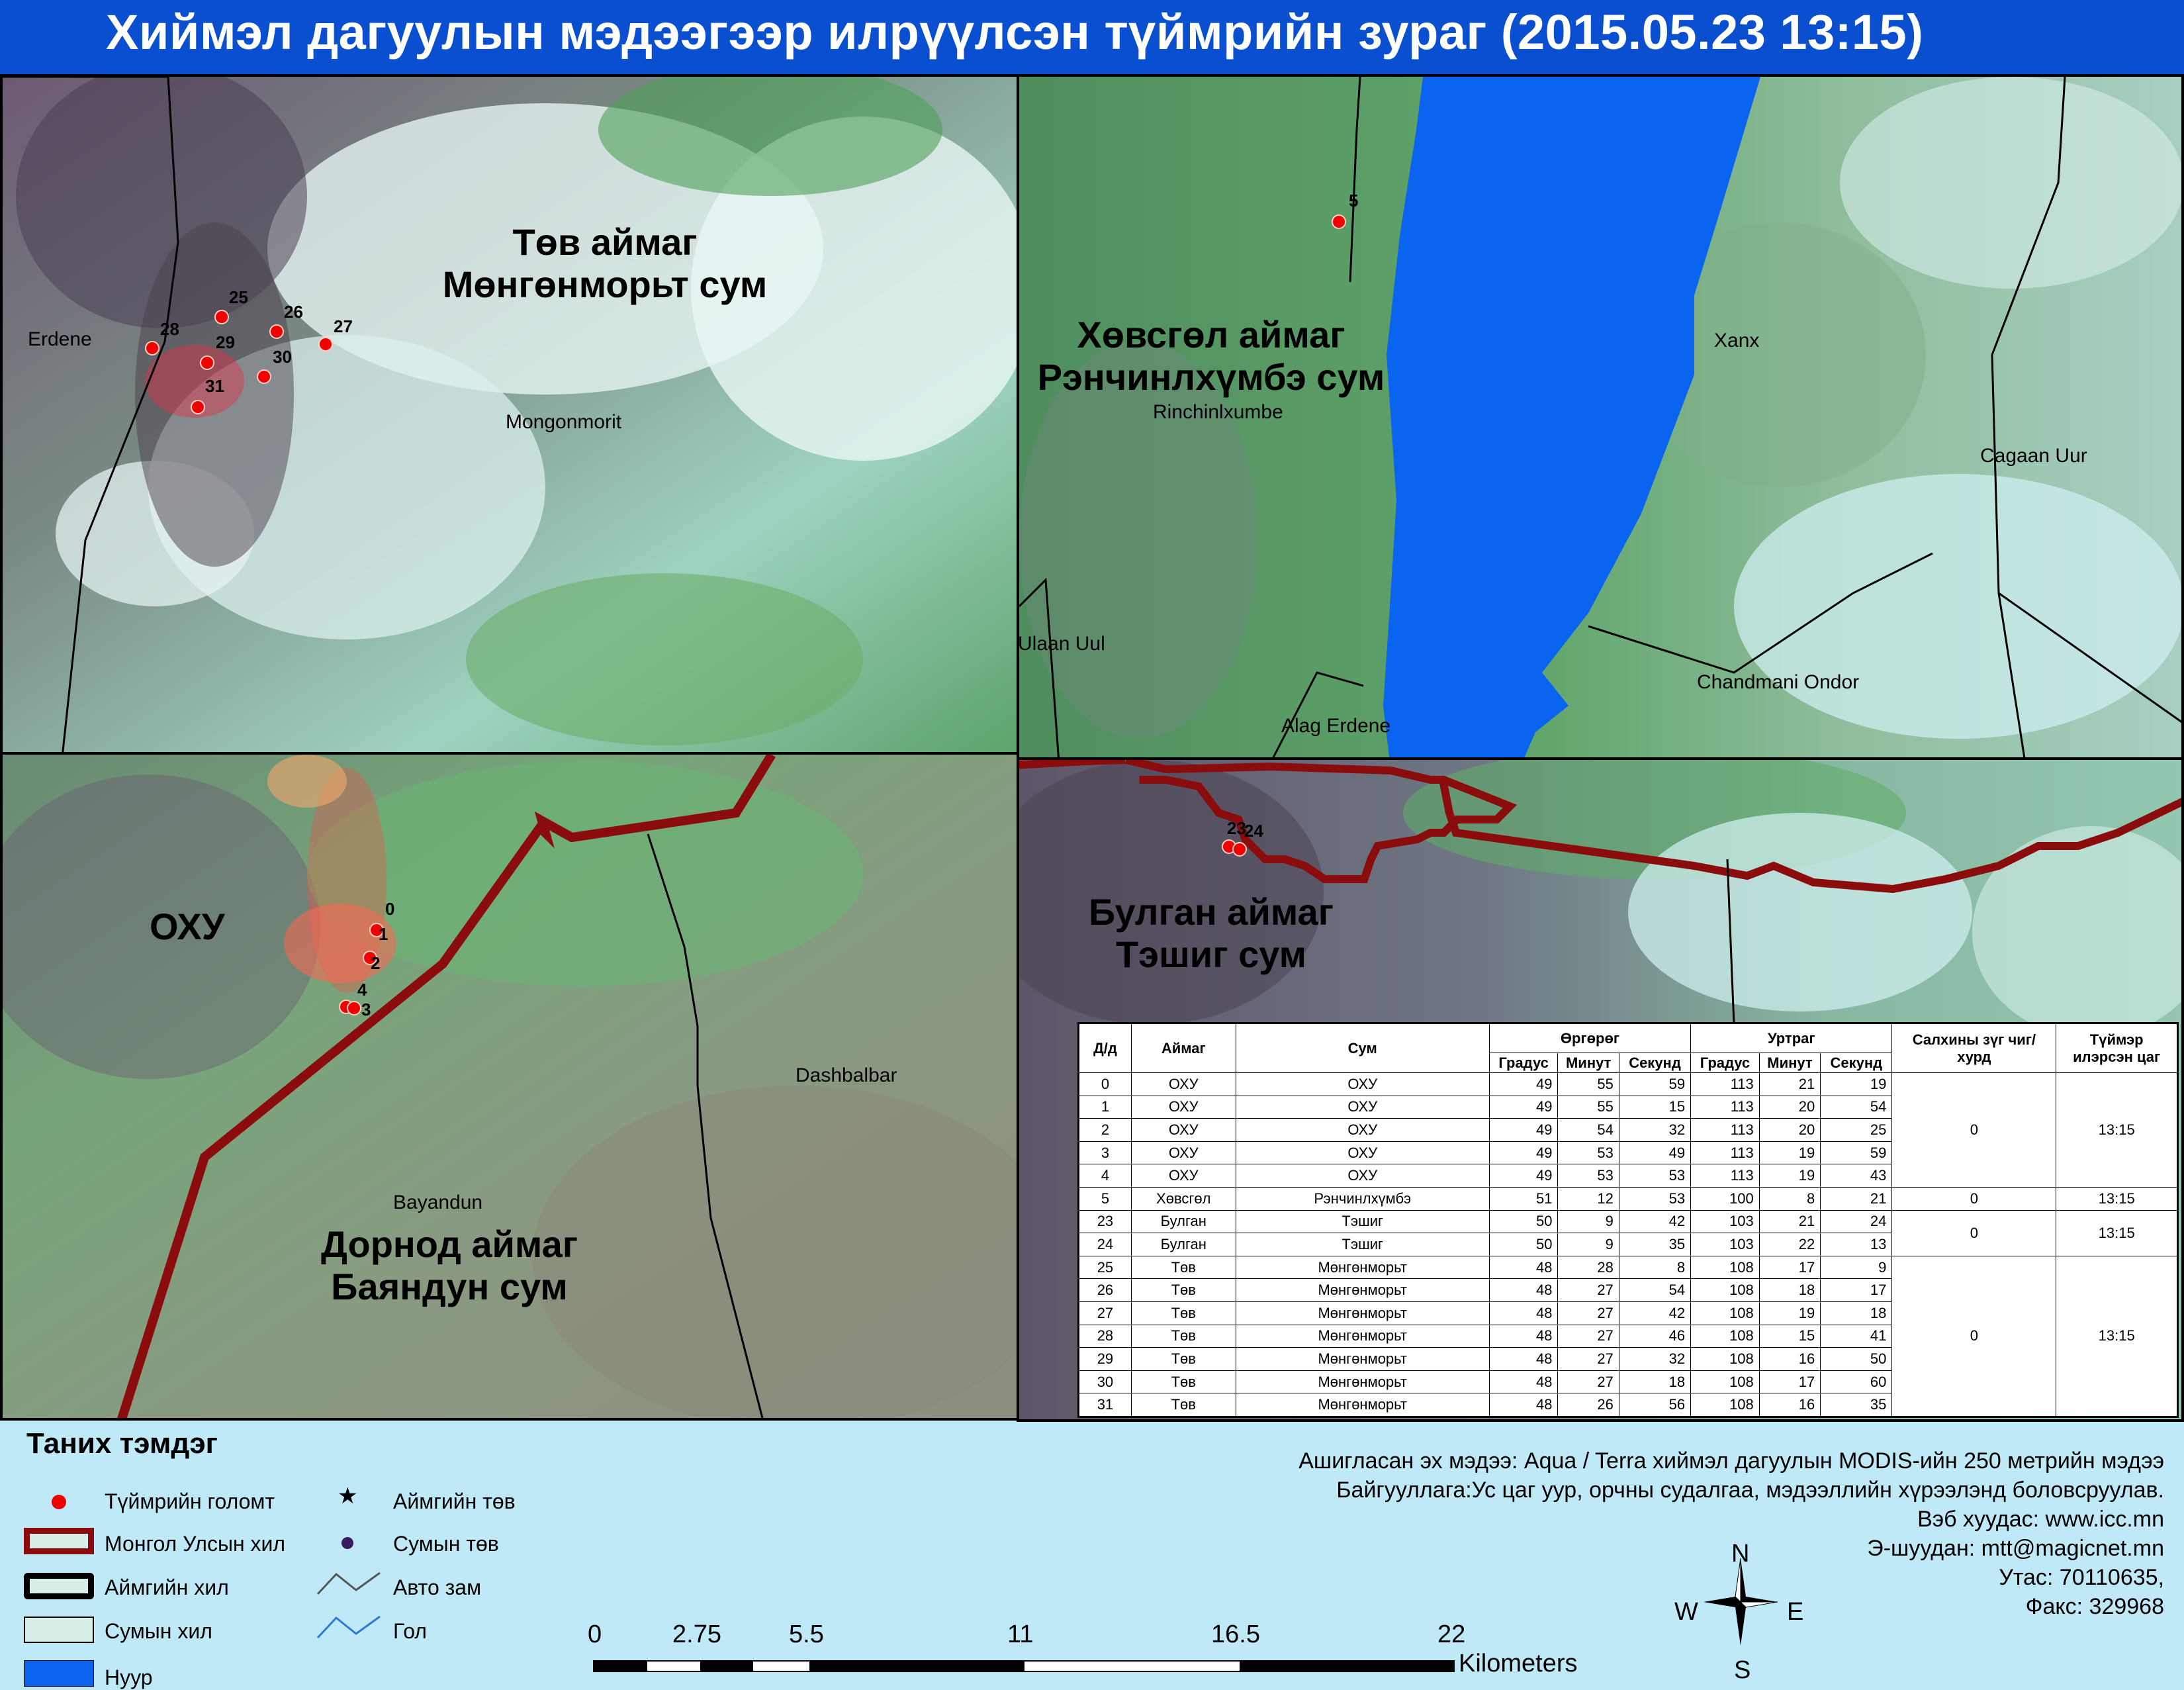  I want to click on aimag-name: Дорнод аймаг, so click(449, 1244).